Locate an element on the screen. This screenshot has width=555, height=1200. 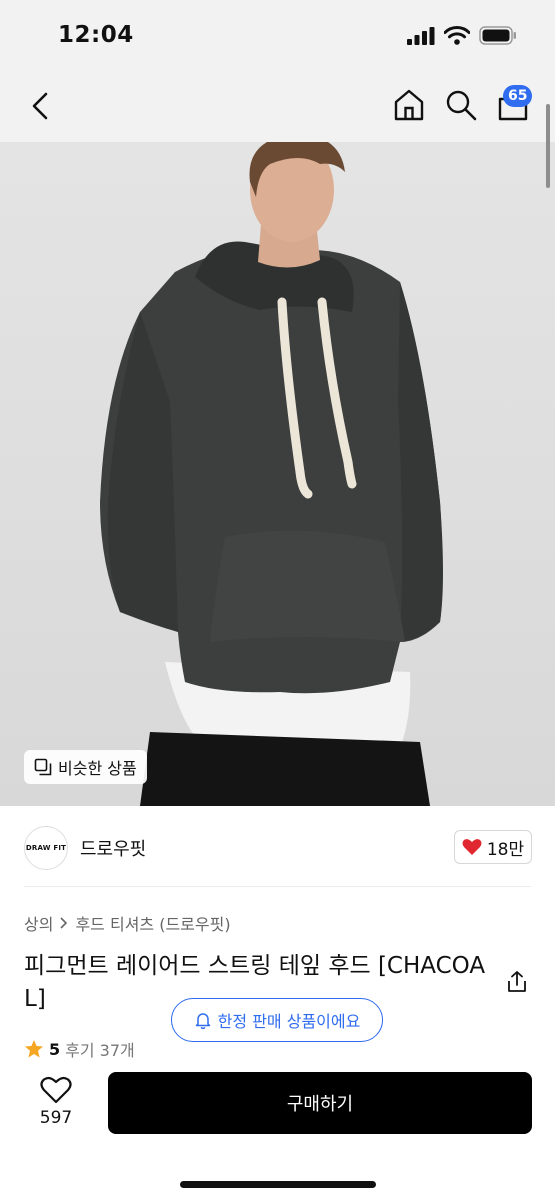
heart-icon is located at coordinates (472, 847).